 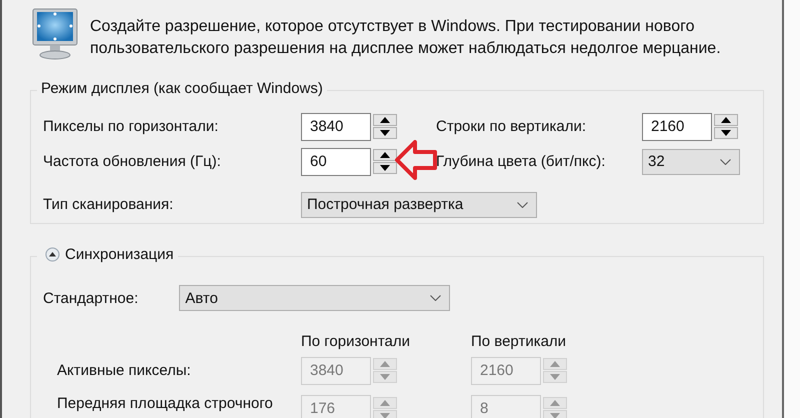 I want to click on collapse-icon, so click(x=48, y=254).